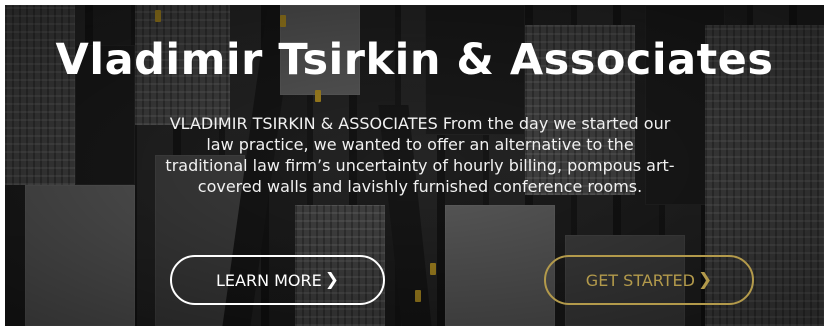  Describe the element at coordinates (640, 280) in the screenshot. I see `get-started-label: GET STARTED` at that location.